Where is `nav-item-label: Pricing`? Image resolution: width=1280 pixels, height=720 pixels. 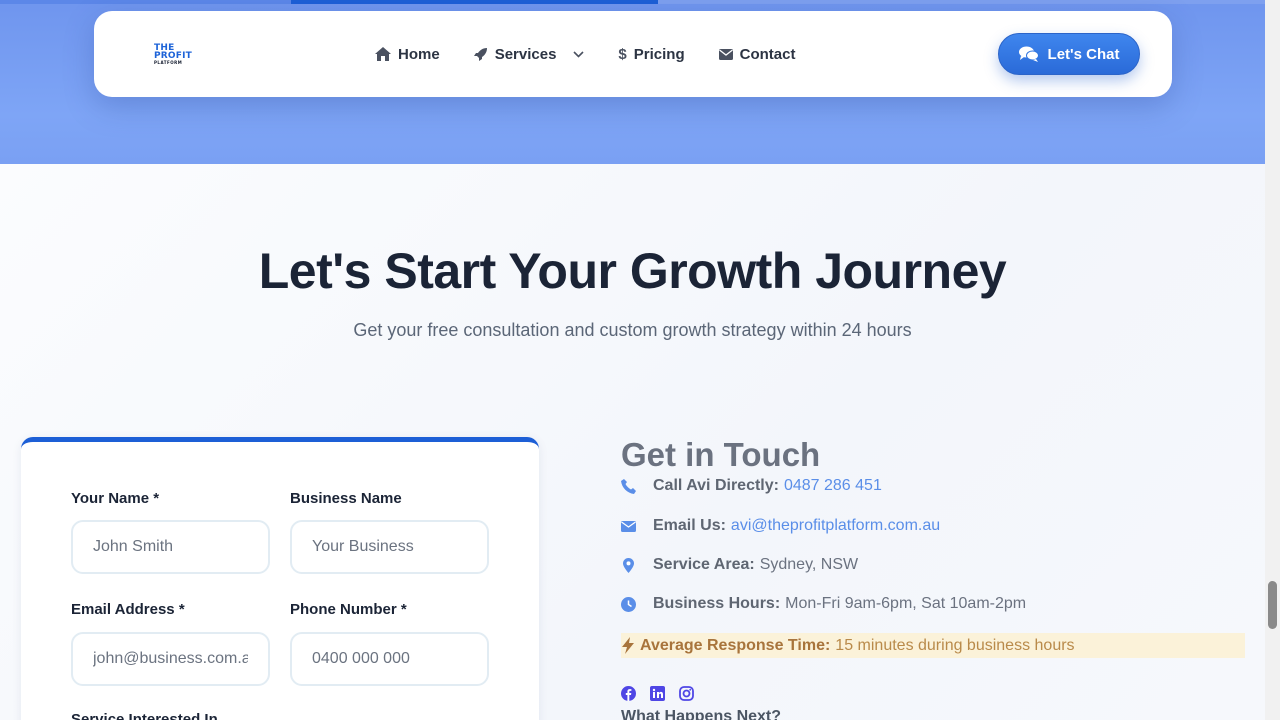
nav-item-label: Pricing is located at coordinates (659, 54).